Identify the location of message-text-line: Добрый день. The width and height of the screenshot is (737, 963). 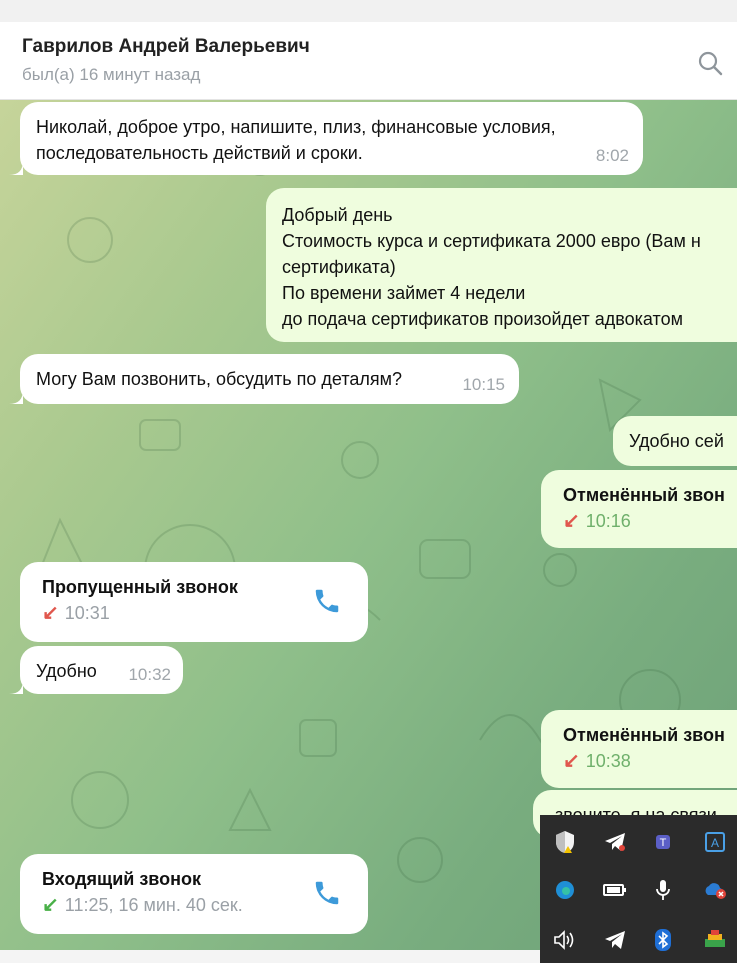
(337, 215).